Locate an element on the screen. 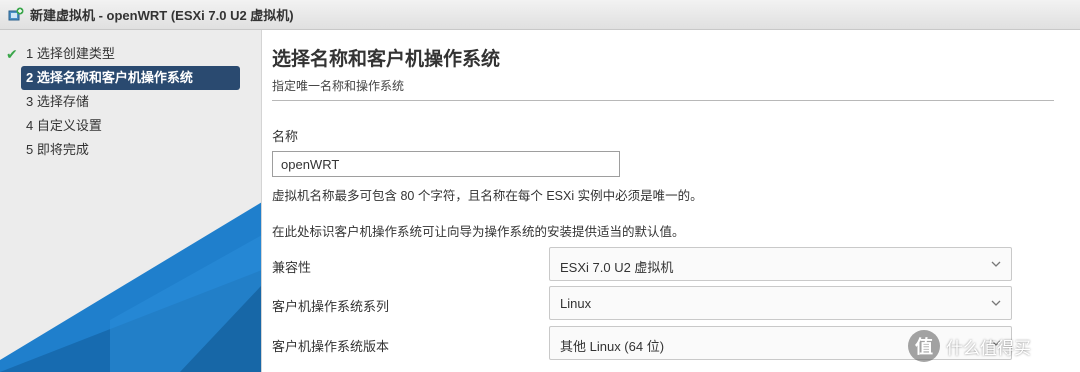 The width and height of the screenshot is (1080, 372). window-title: 新建虚拟机 - openWRT (ESXi 7.0 U2 虚拟机) is located at coordinates (162, 15).